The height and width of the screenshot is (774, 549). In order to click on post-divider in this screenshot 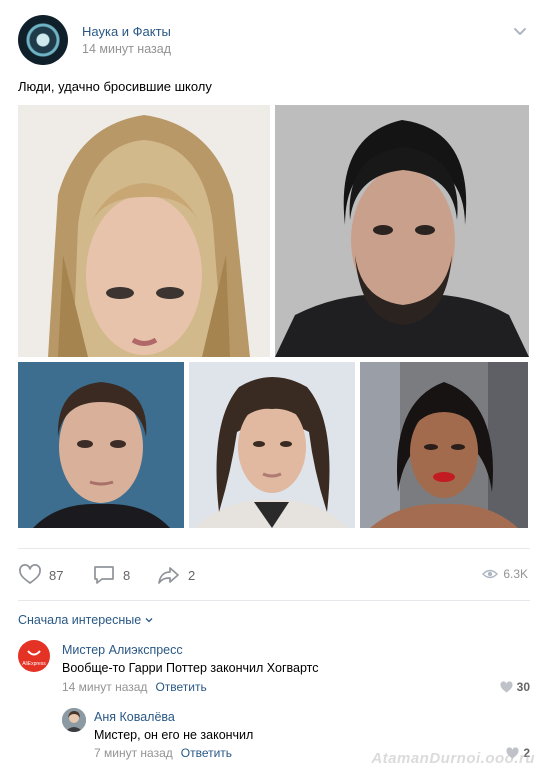, I will do `click(274, 548)`.